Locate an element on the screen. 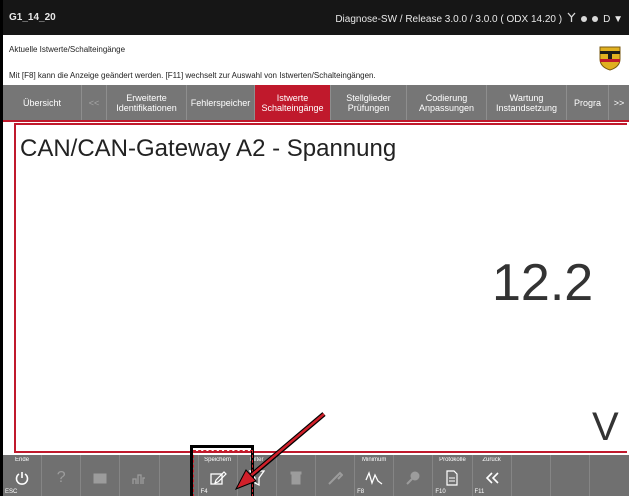 The height and width of the screenshot is (496, 629). session-id: G1_14_20 is located at coordinates (32, 17).